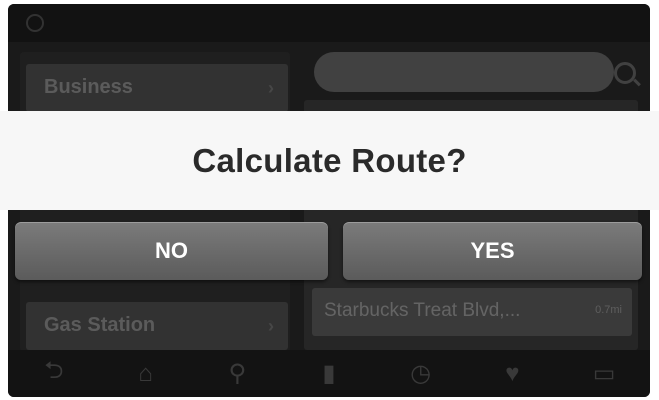 This screenshot has width=659, height=400. I want to click on heart-icon: ♥, so click(512, 374).